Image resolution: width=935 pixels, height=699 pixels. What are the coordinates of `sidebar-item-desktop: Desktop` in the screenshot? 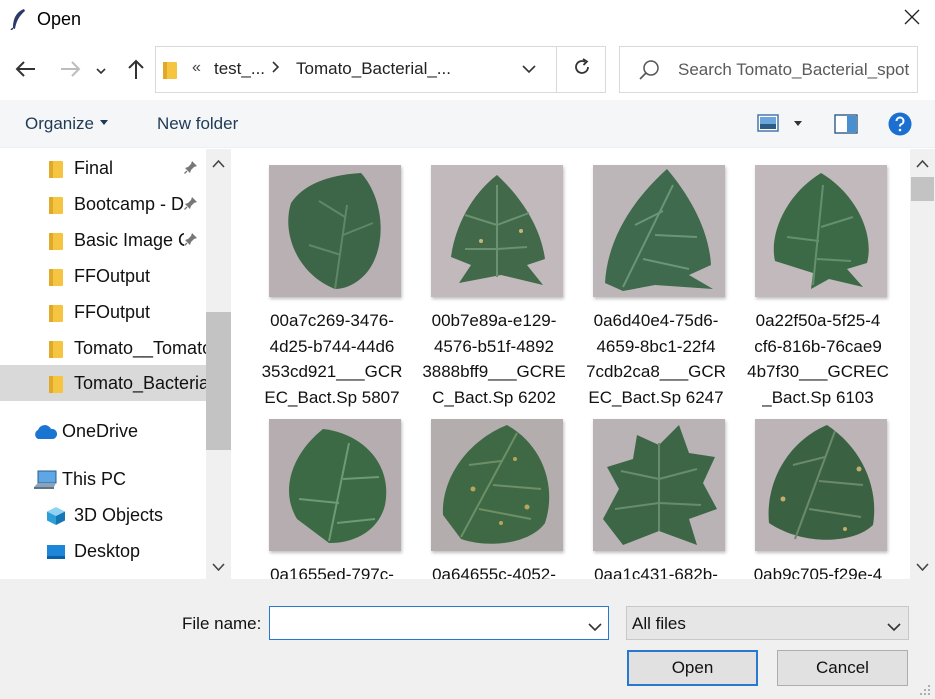 It's located at (103, 551).